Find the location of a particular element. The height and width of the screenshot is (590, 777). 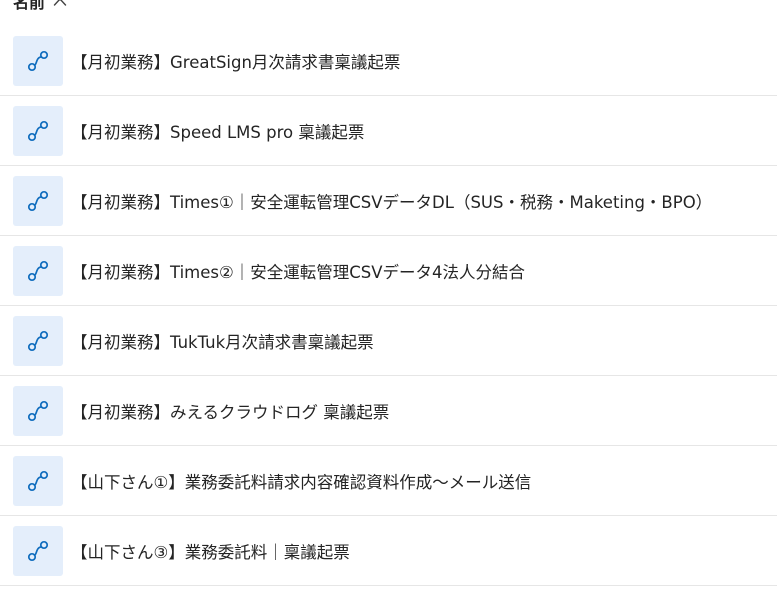

flow-name: 【月初業務】TukTuk月次請求書稟議起票 is located at coordinates (222, 341).